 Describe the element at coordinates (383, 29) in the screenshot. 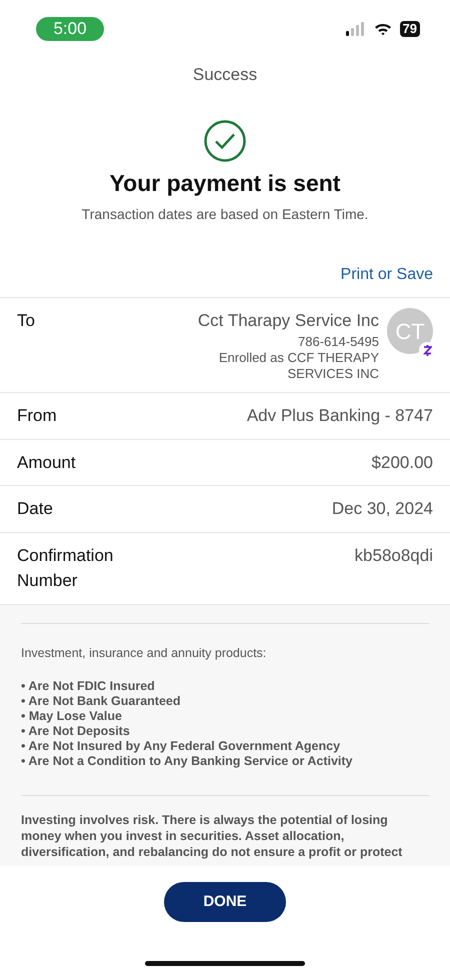

I see `wifi-icon` at that location.